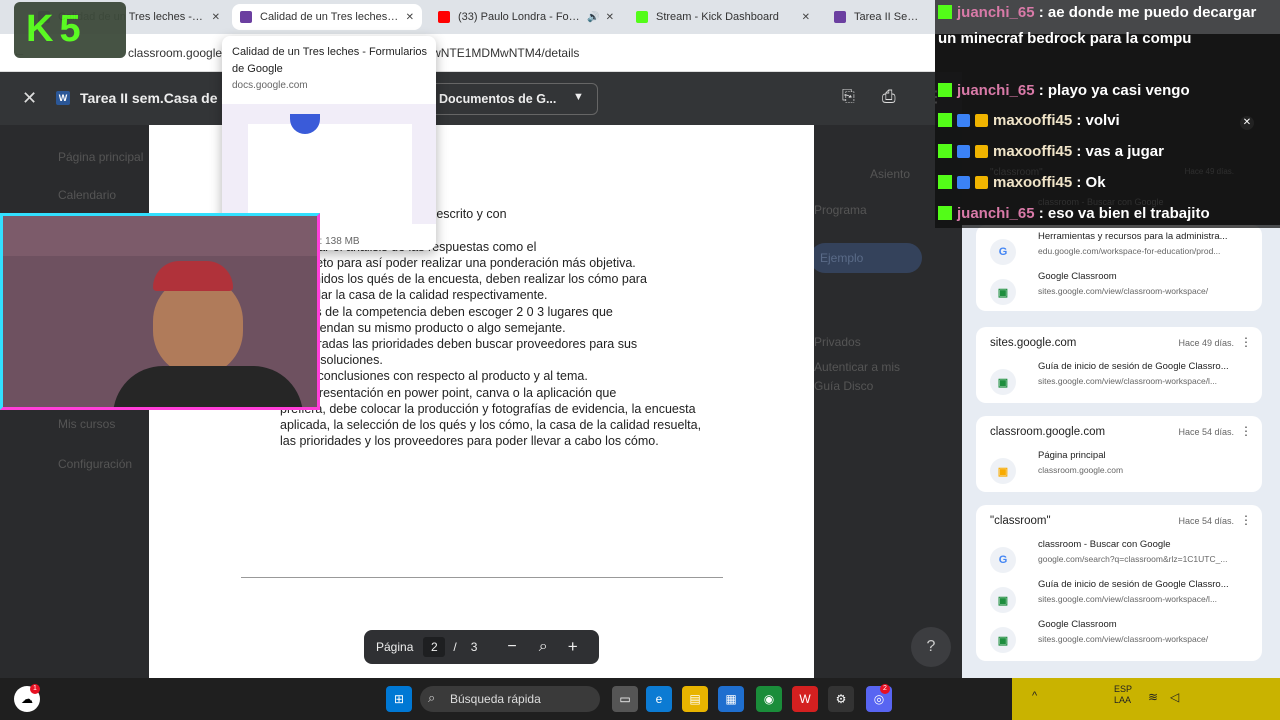 This screenshot has height=720, width=1280. Describe the element at coordinates (731, 699) in the screenshot. I see `store-icon: ▦` at that location.